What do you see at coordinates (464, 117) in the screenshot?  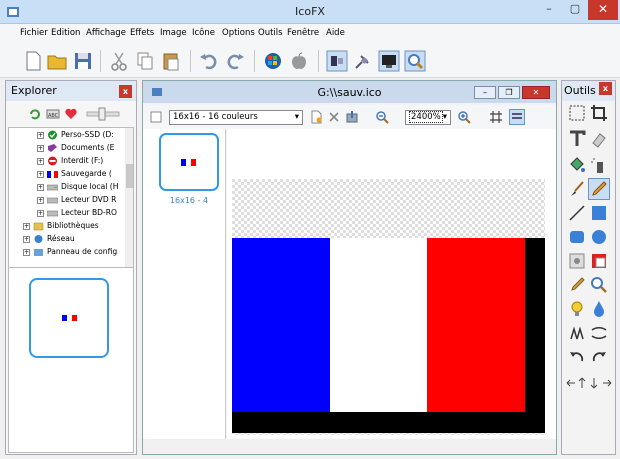 I see `zoom-in-icon` at bounding box center [464, 117].